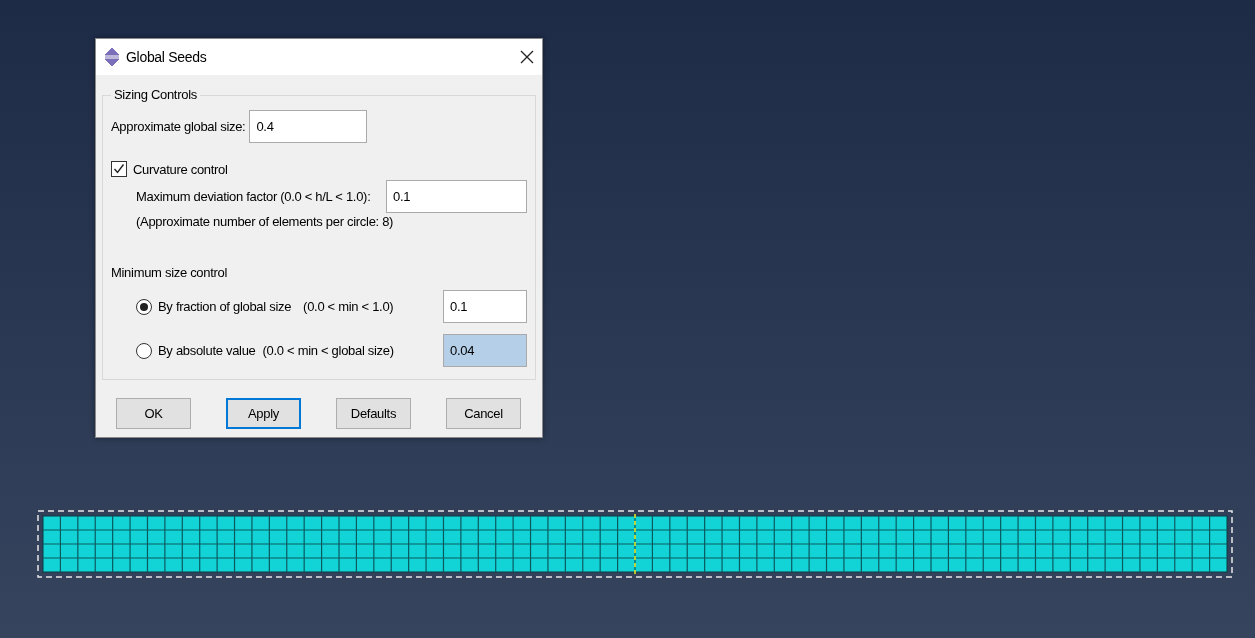 The image size is (1255, 638). I want to click on field-label: Approximate global size:, so click(178, 126).